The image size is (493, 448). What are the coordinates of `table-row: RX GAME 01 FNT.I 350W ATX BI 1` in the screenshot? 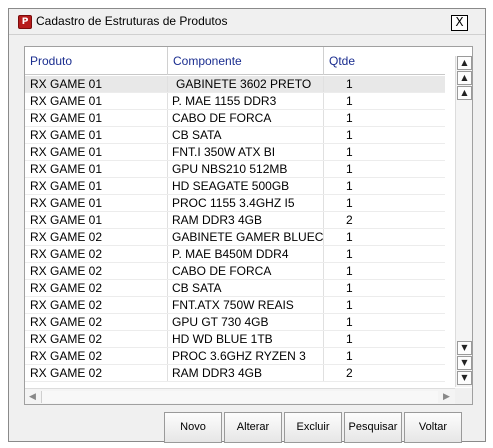 It's located at (235, 152).